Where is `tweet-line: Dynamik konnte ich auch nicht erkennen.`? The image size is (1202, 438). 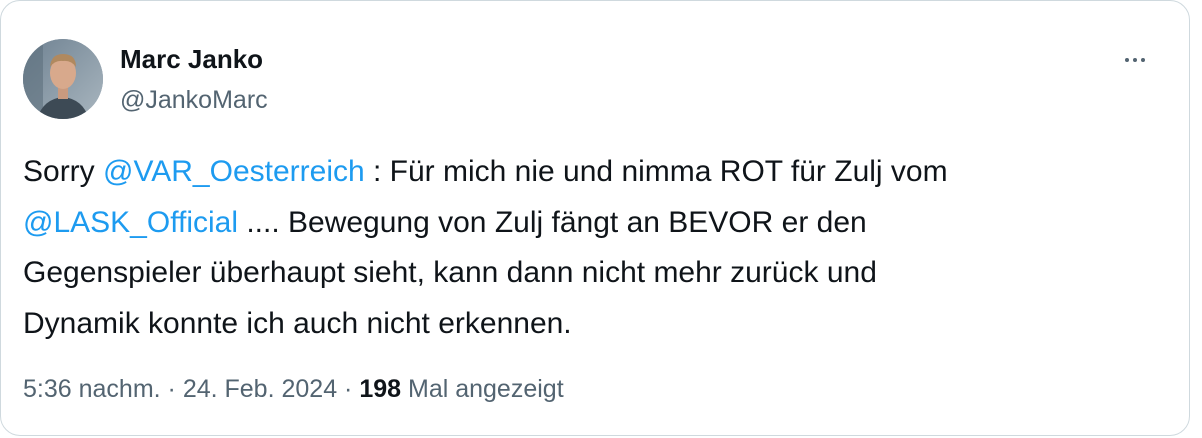 tweet-line: Dynamik konnte ich auch nicht erkennen. is located at coordinates (593, 324).